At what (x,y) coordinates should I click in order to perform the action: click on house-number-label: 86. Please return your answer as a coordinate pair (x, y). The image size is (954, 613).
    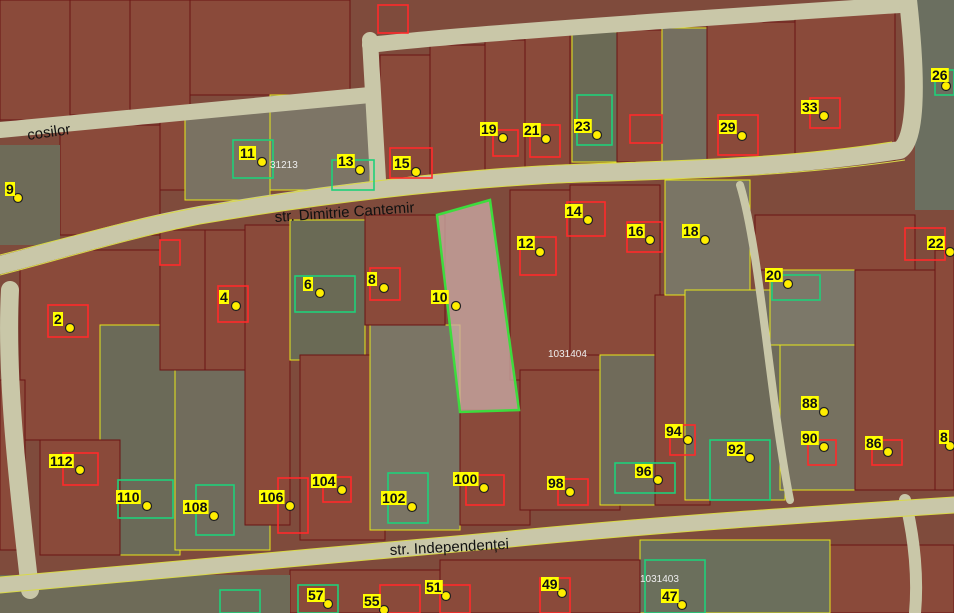
    Looking at the image, I should click on (874, 443).